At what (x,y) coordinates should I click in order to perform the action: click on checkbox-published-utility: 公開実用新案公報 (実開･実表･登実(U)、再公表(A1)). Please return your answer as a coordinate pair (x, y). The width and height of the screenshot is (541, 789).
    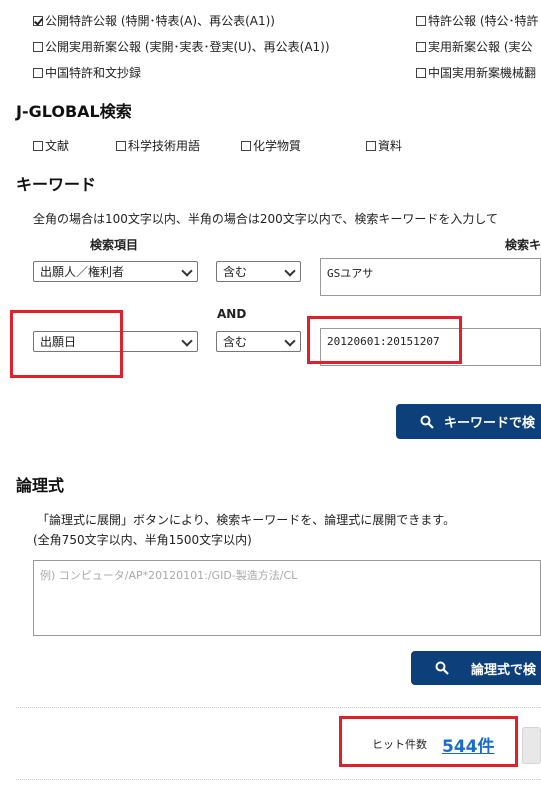
    Looking at the image, I should click on (181, 46).